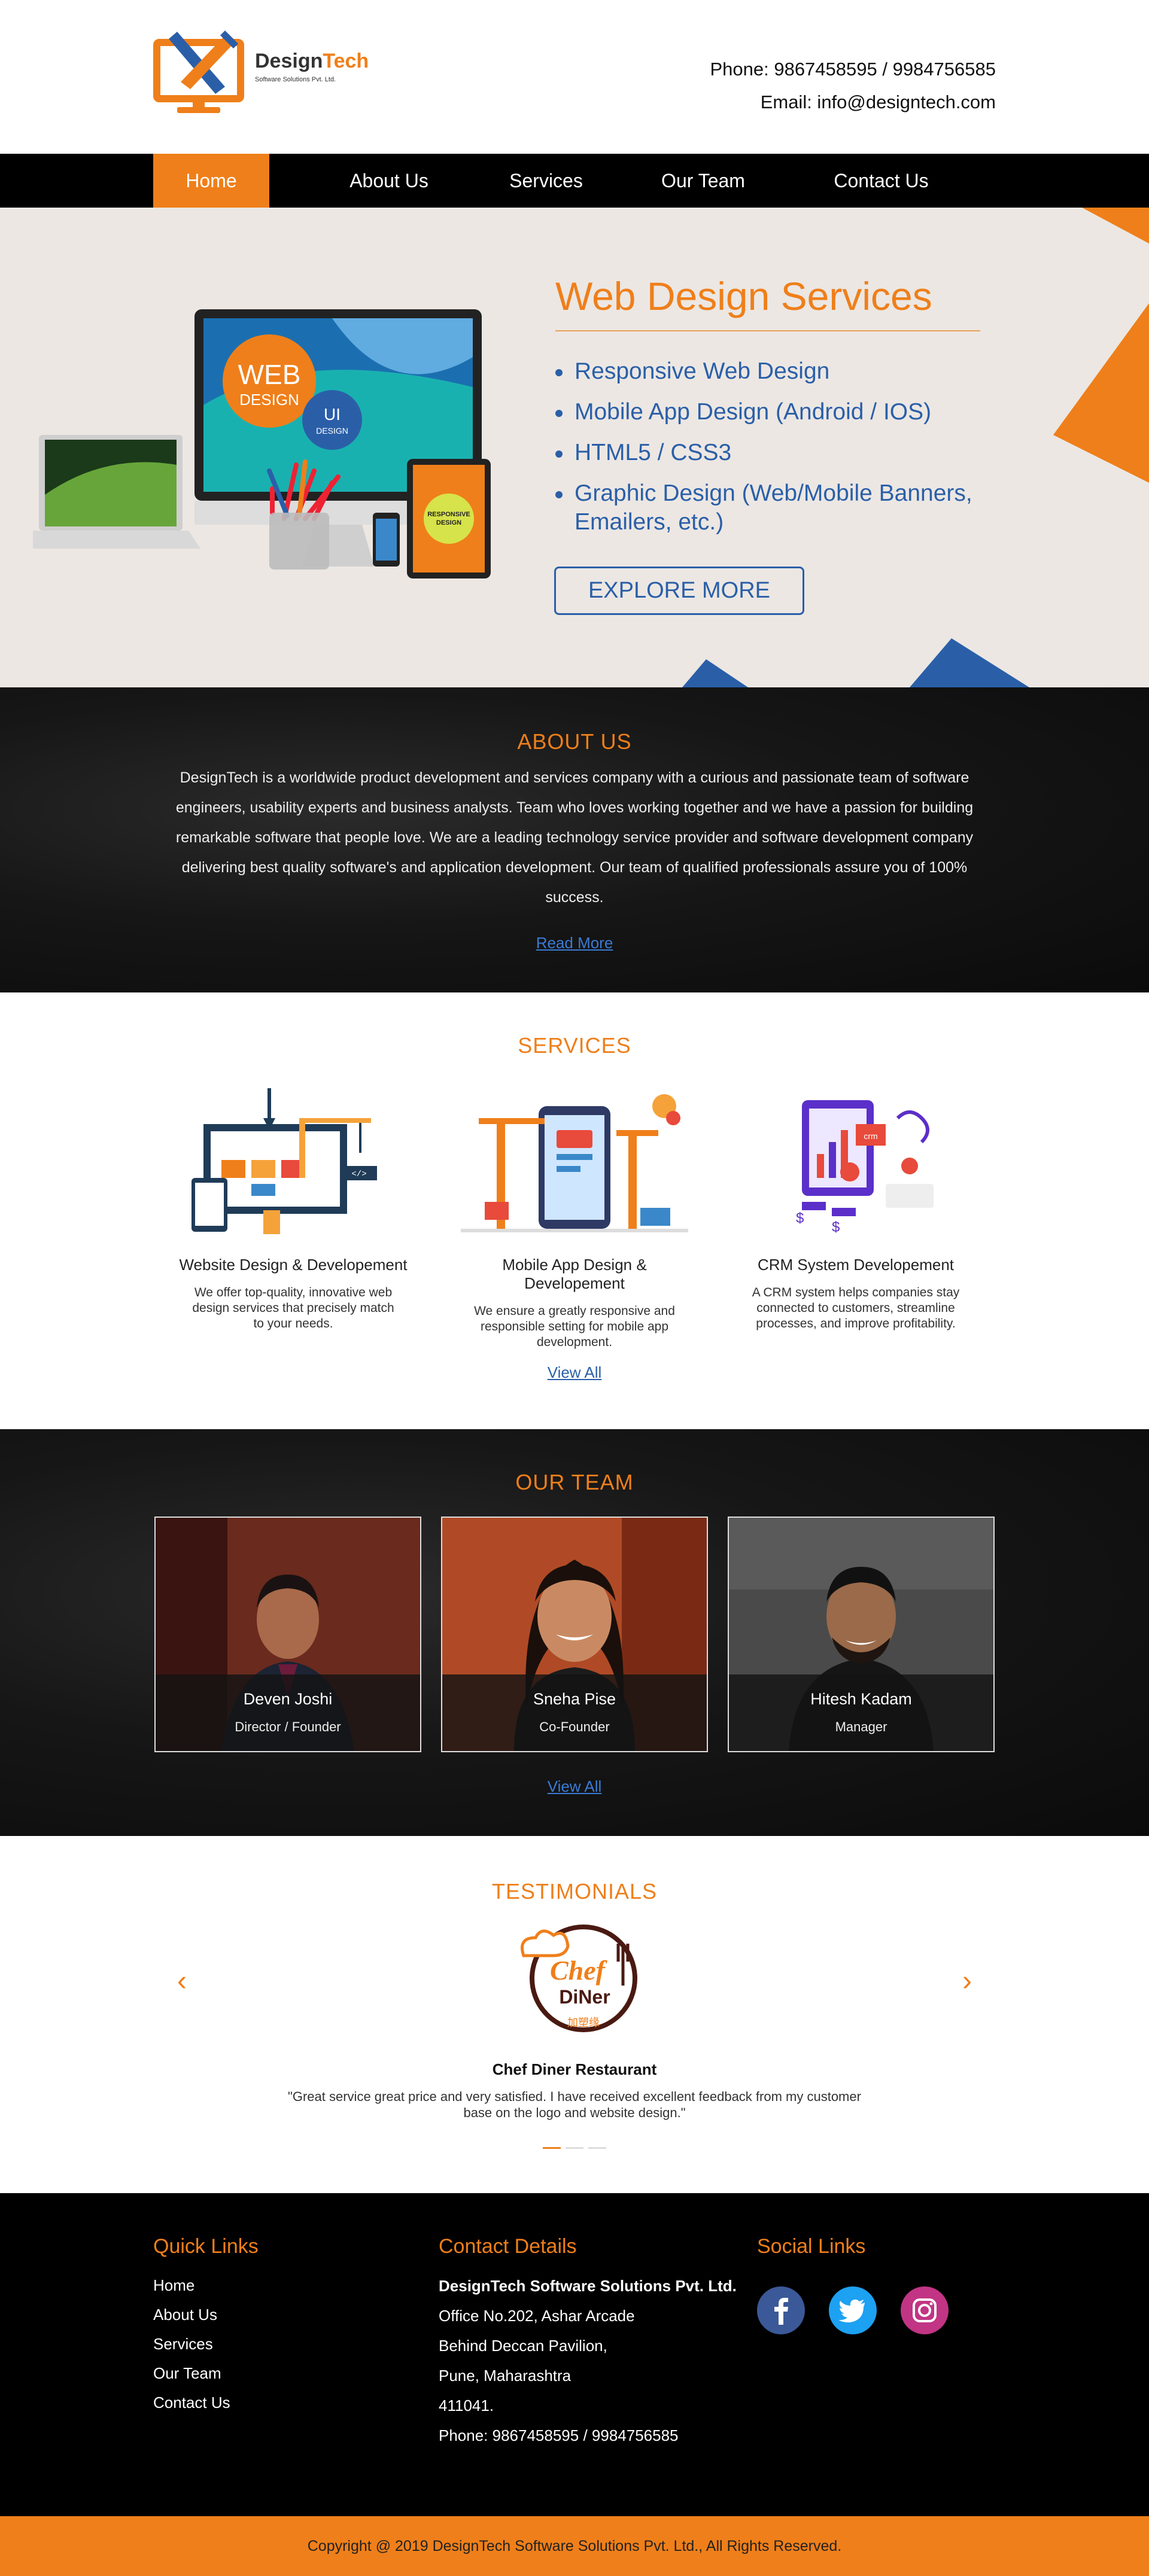 Image resolution: width=1149 pixels, height=2576 pixels. What do you see at coordinates (206, 2246) in the screenshot?
I see `quick-links-title: Quick Links` at bounding box center [206, 2246].